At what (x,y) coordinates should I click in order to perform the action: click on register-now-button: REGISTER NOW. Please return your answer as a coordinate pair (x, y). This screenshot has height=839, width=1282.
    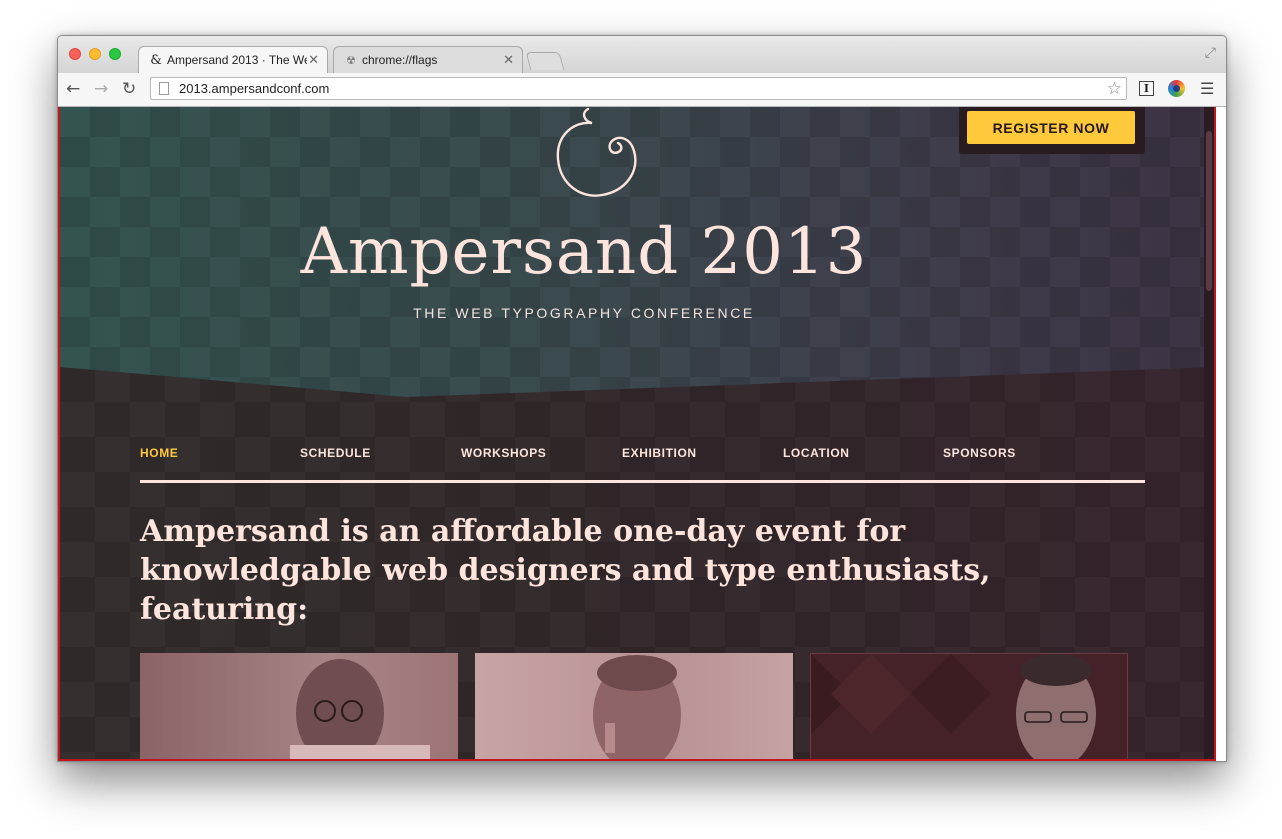
    Looking at the image, I should click on (1051, 127).